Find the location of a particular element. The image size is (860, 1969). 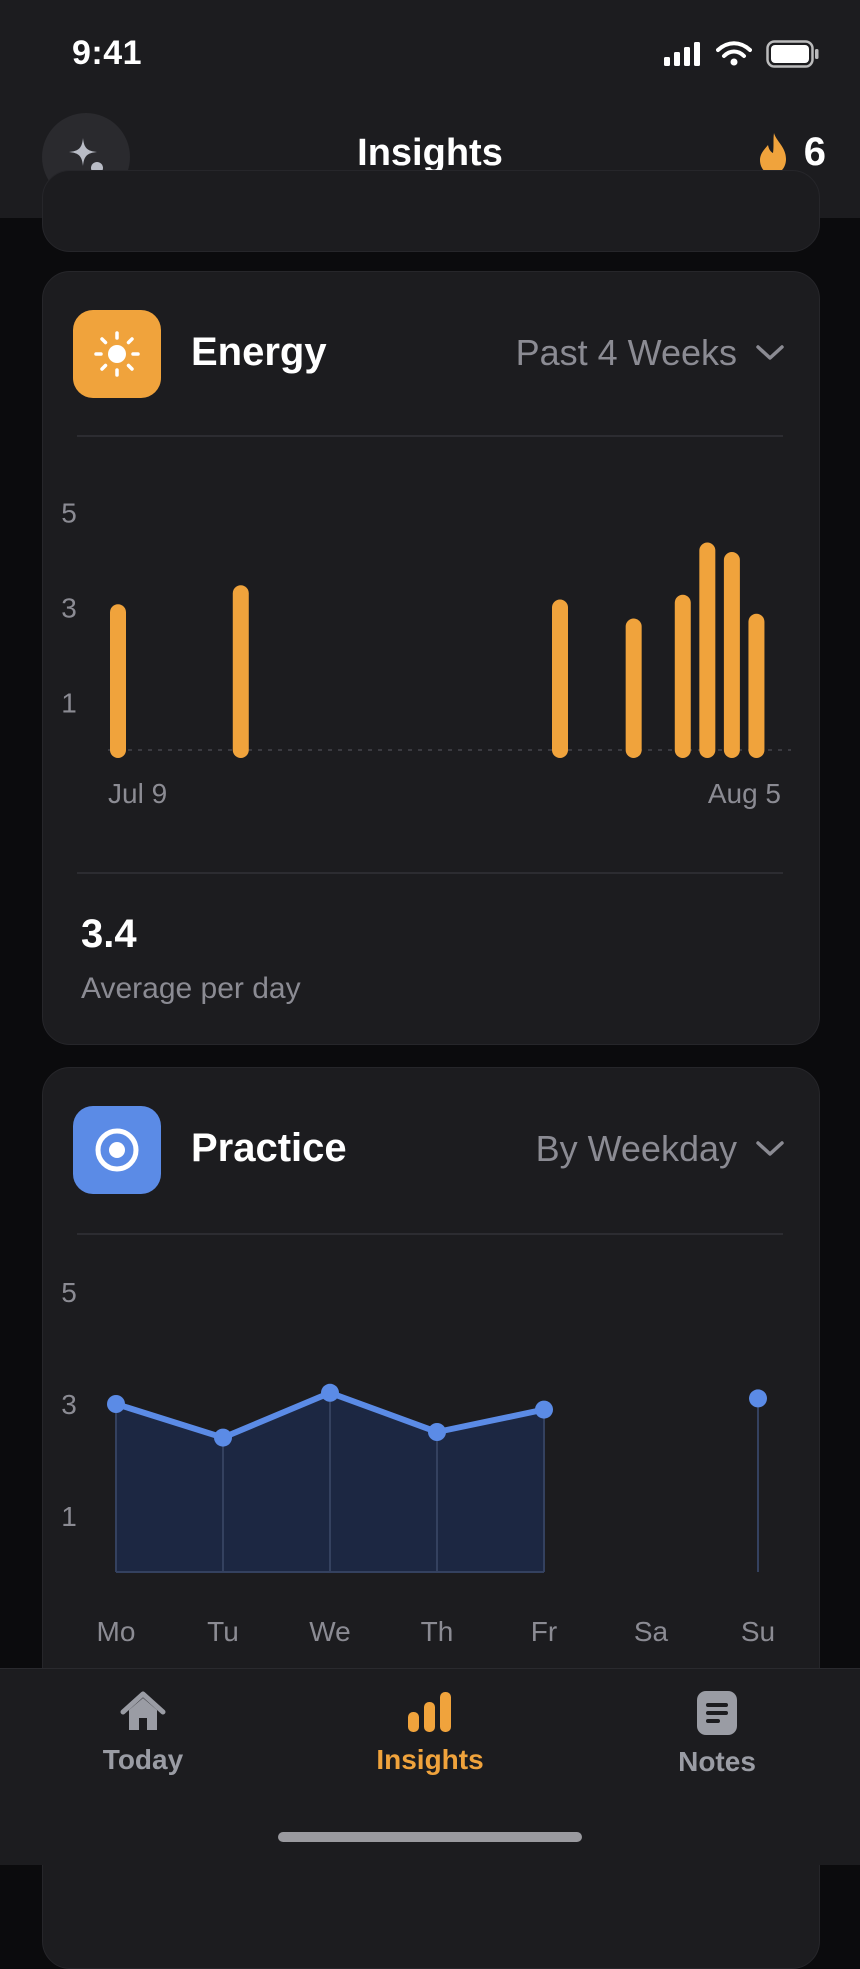

practice-range-label: By Weekday is located at coordinates (636, 1148).